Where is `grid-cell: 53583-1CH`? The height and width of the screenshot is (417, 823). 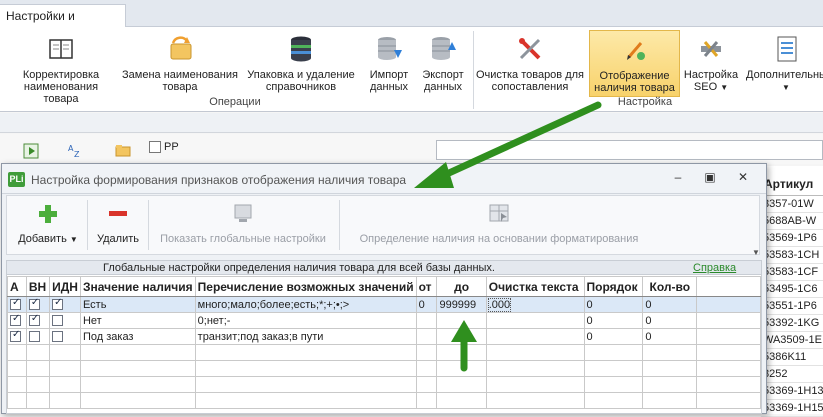 grid-cell: 53583-1CH is located at coordinates (792, 255).